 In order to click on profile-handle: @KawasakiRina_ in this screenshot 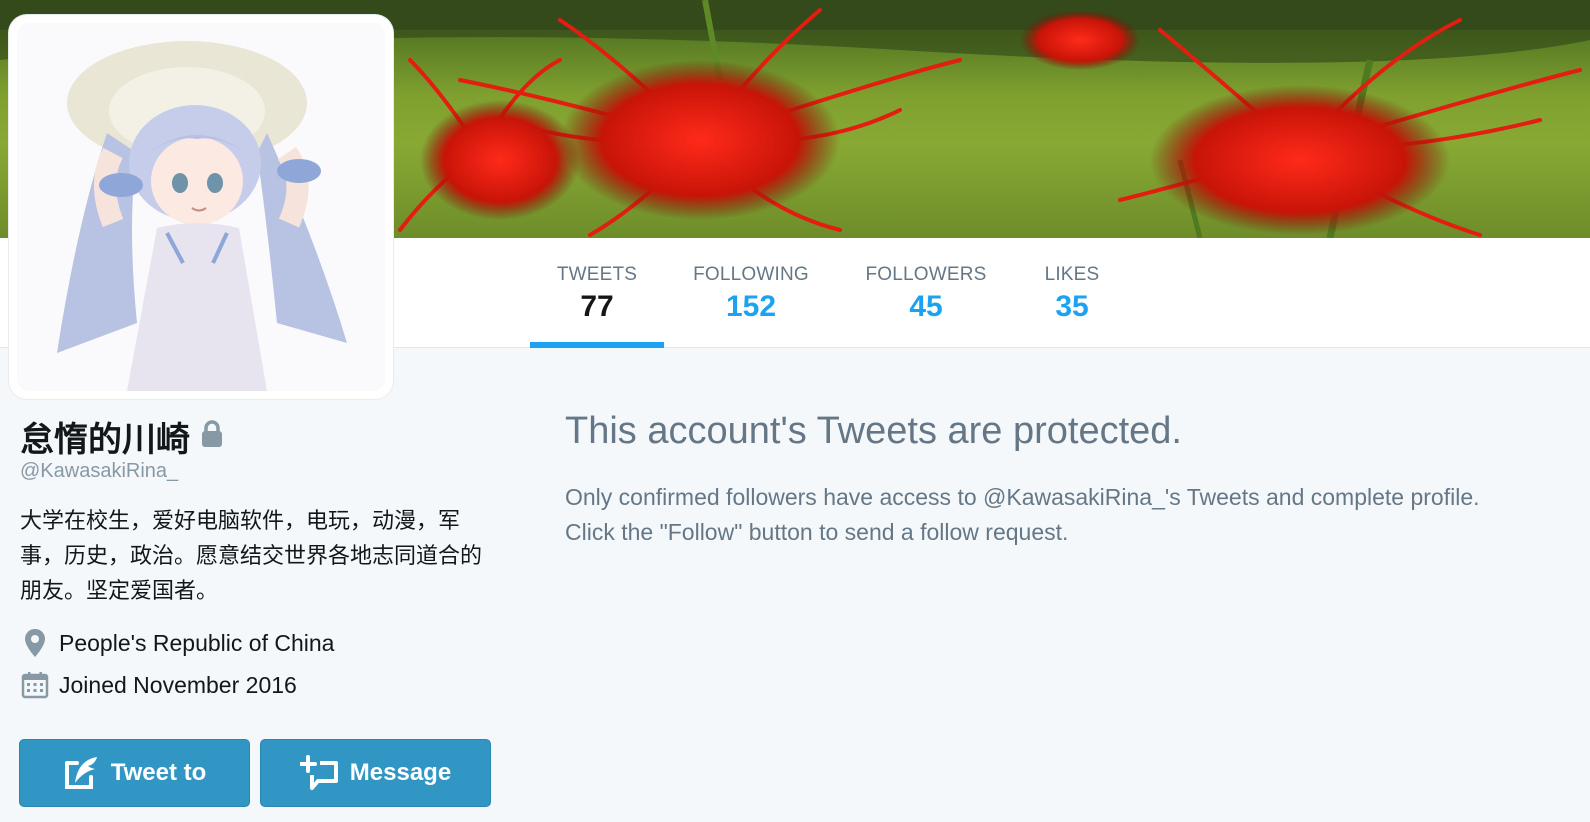, I will do `click(99, 471)`.